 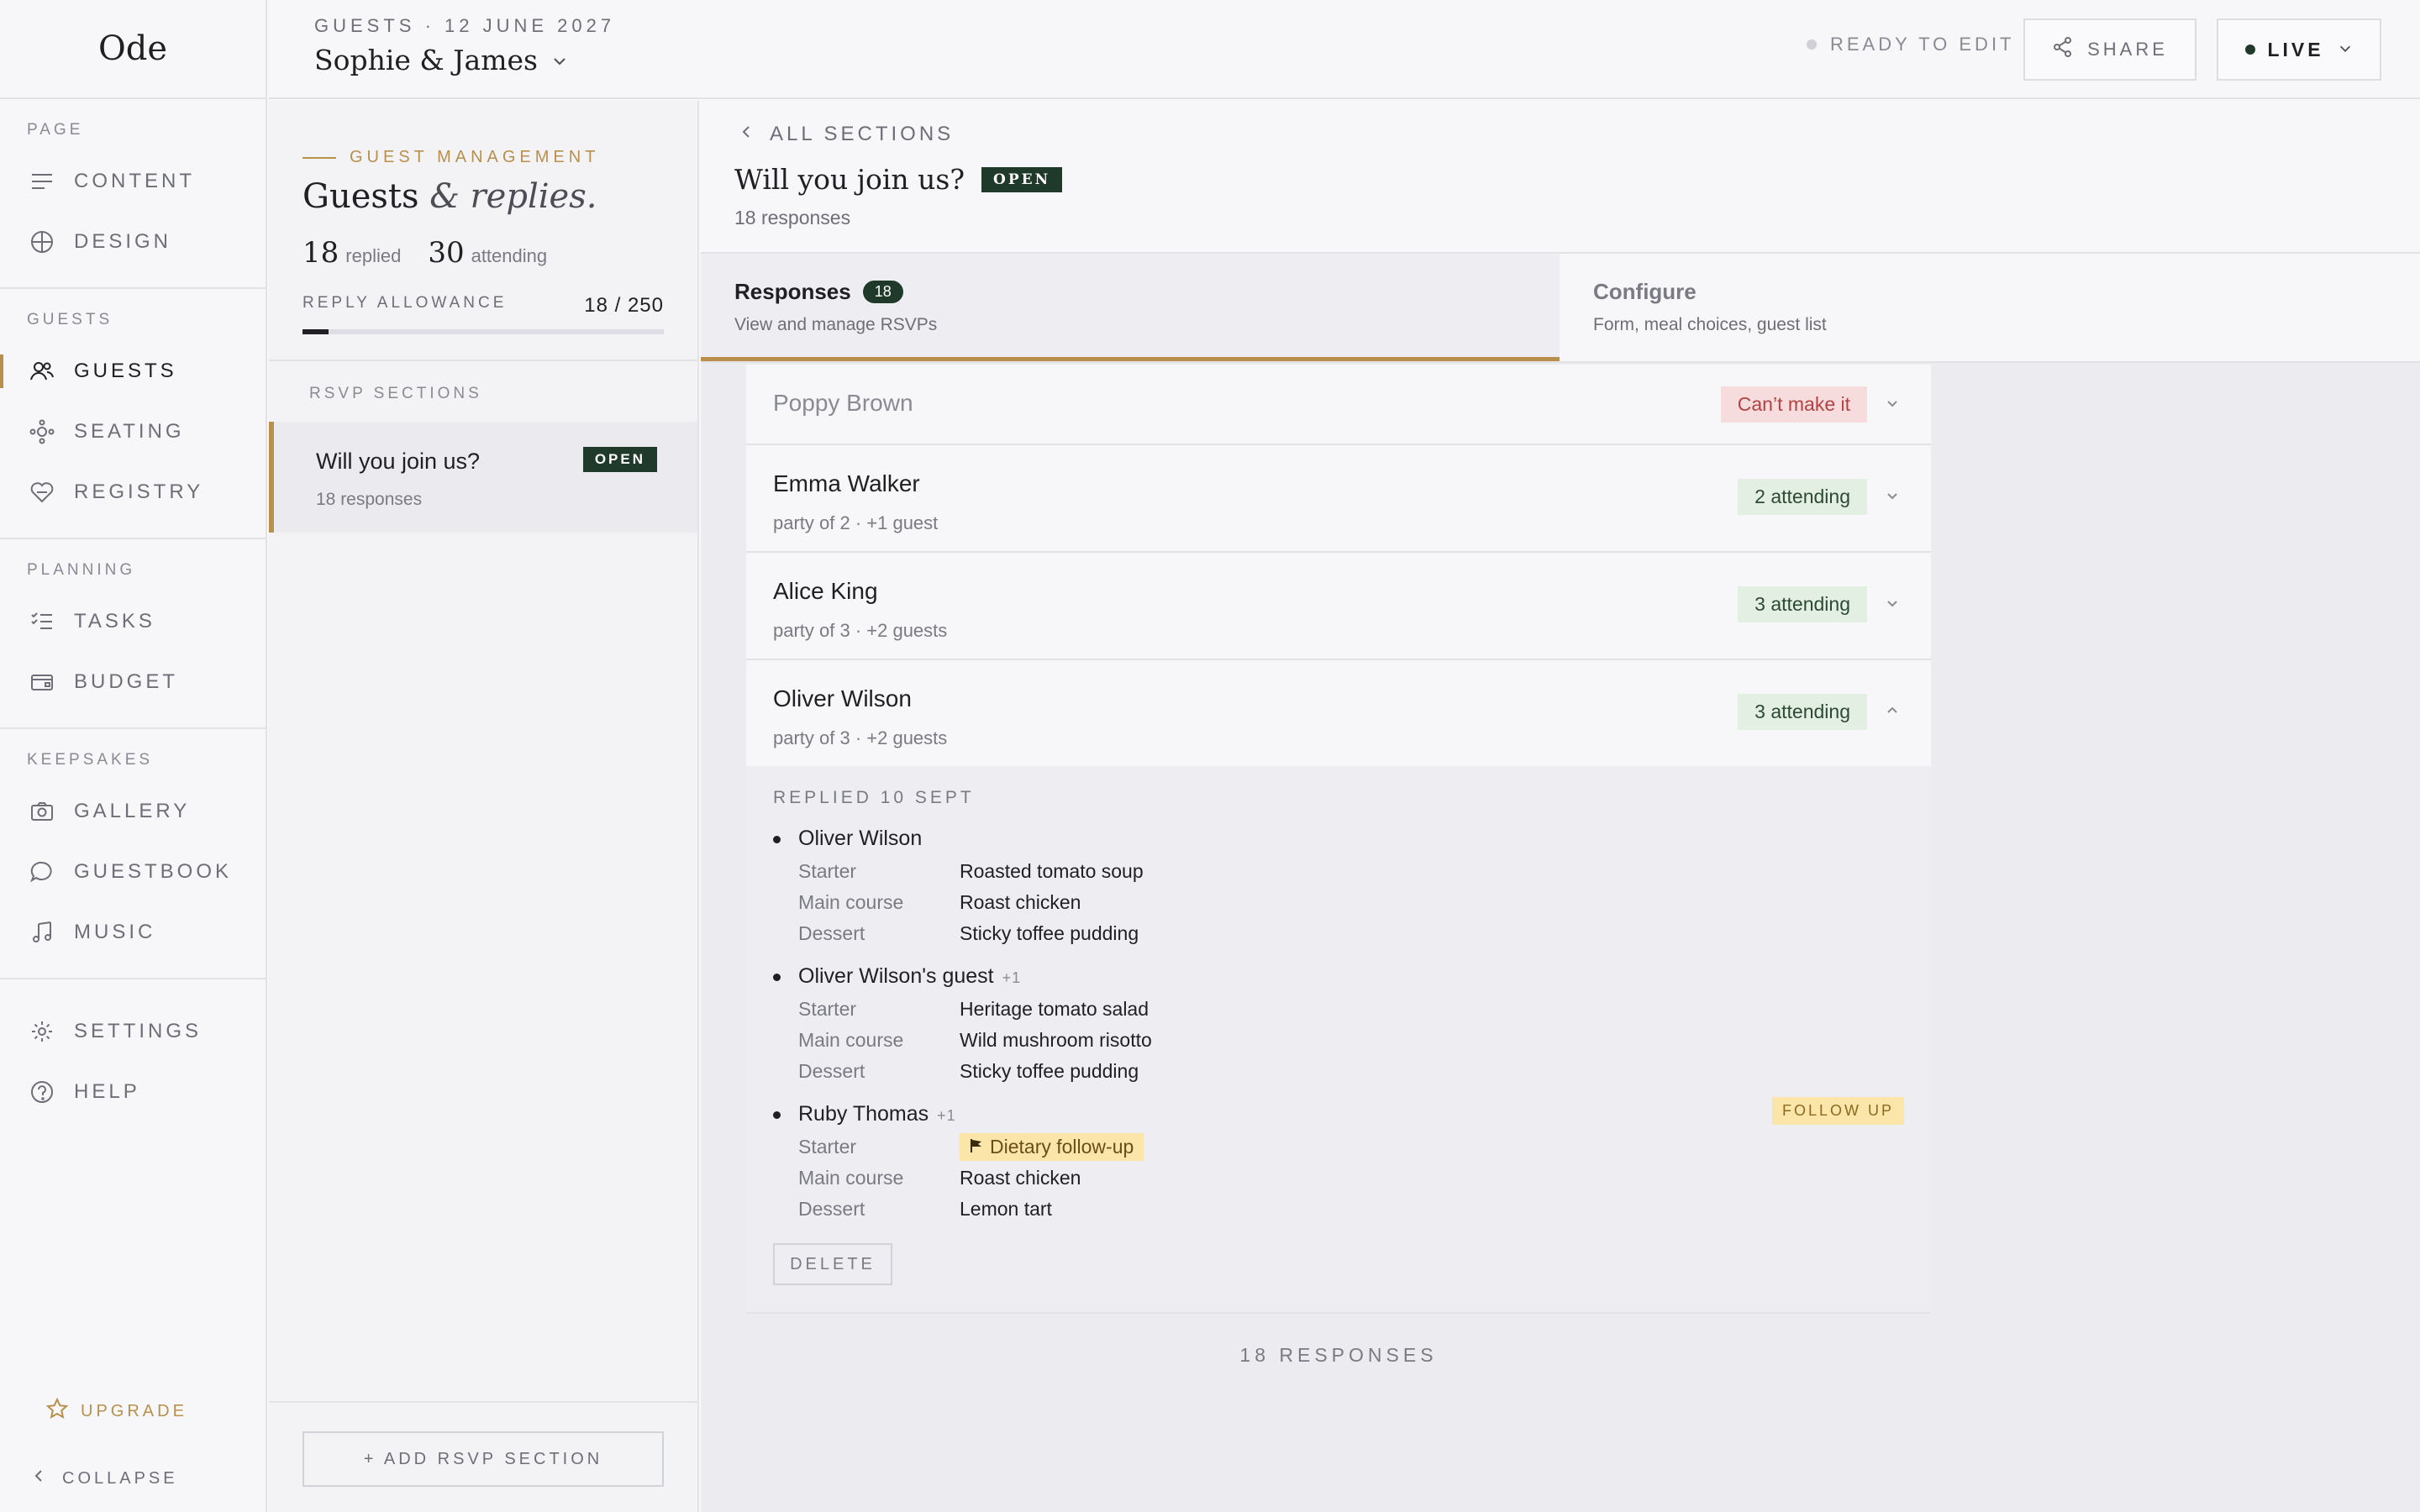 I want to click on status-badge: Can’t make it, so click(x=1794, y=404).